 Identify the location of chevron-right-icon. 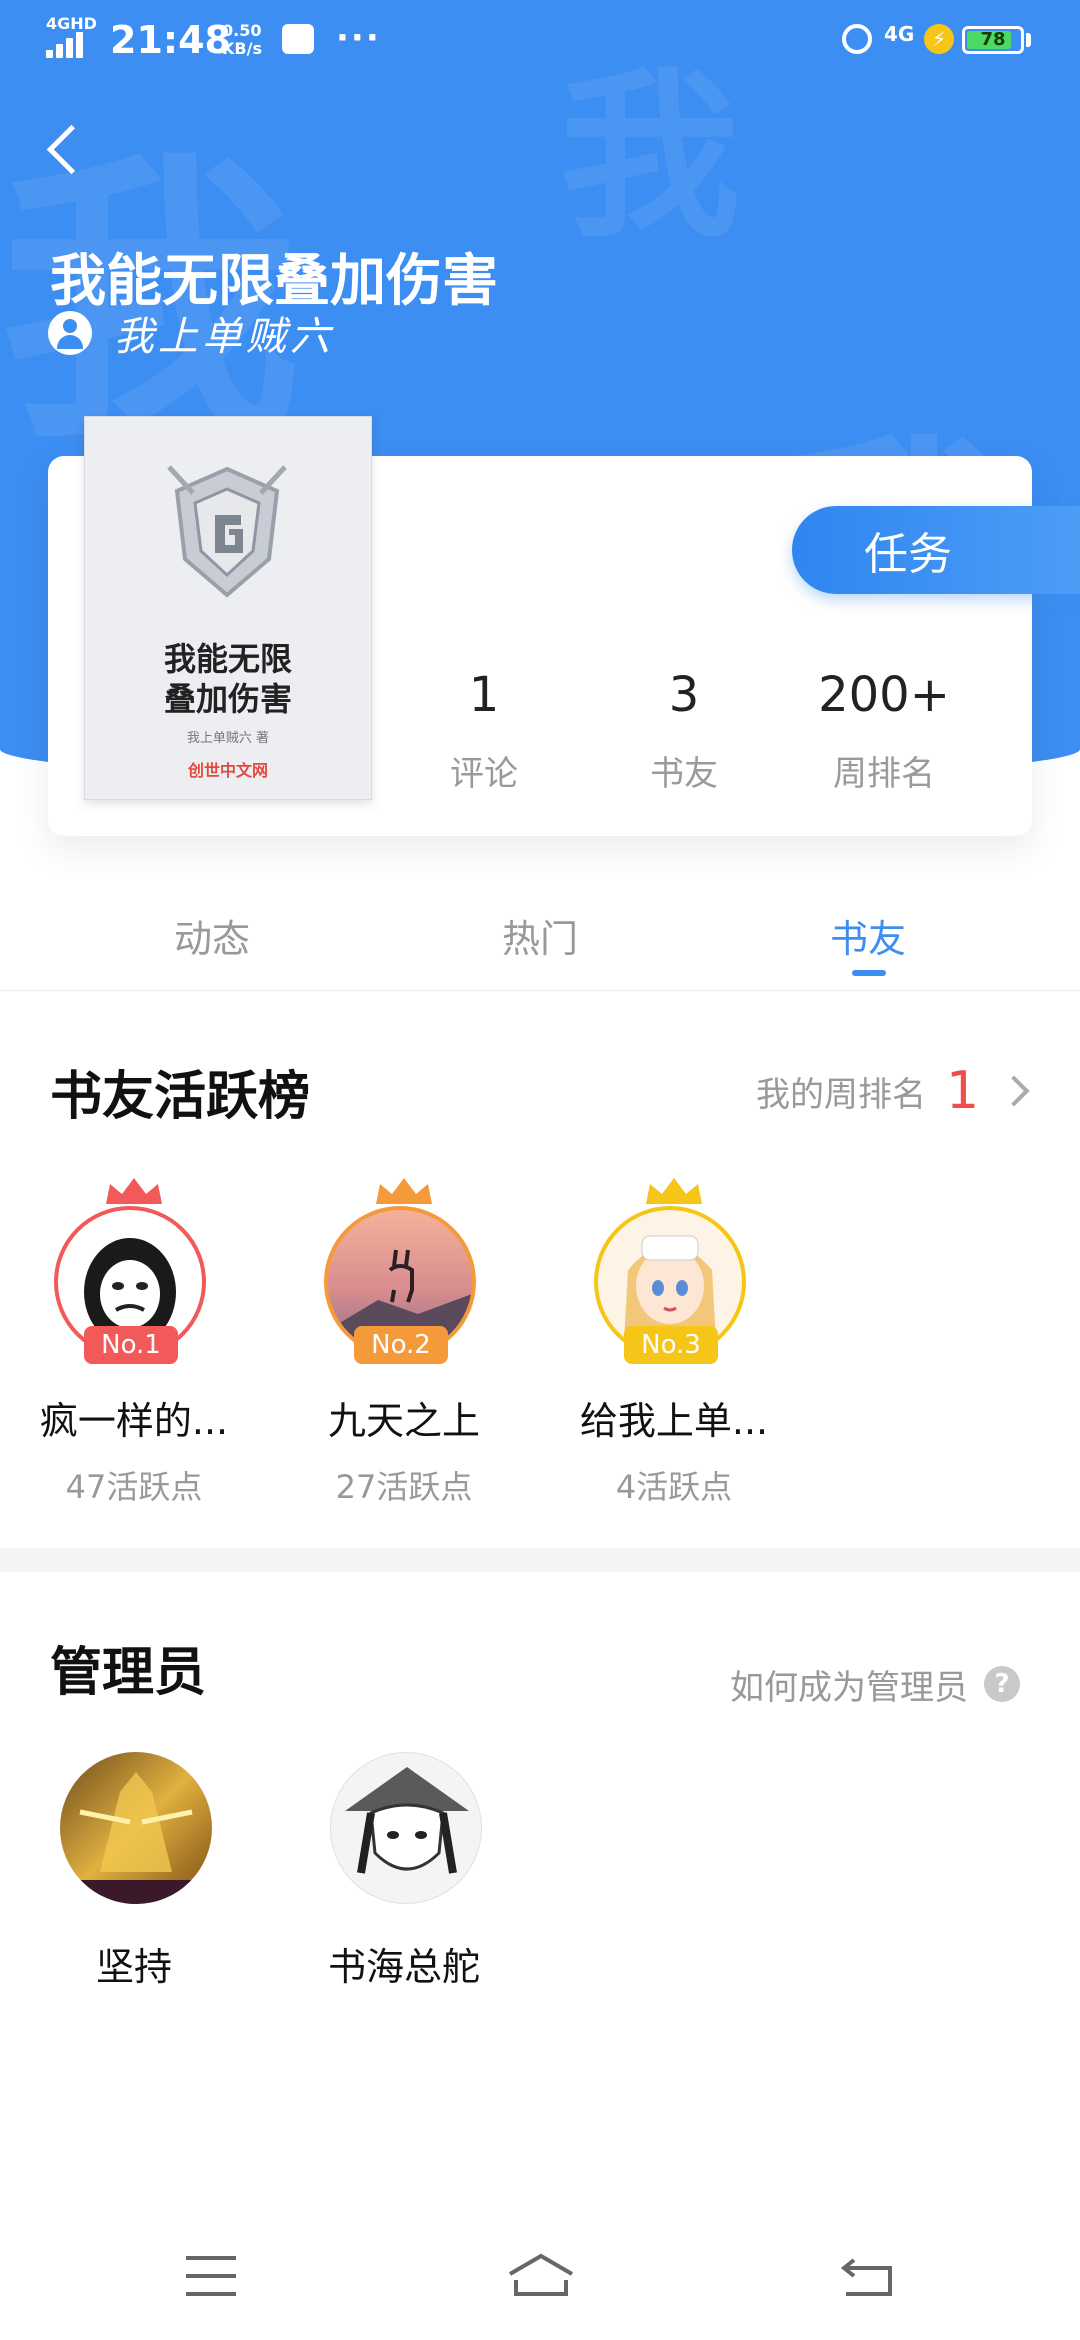
(1014, 1091).